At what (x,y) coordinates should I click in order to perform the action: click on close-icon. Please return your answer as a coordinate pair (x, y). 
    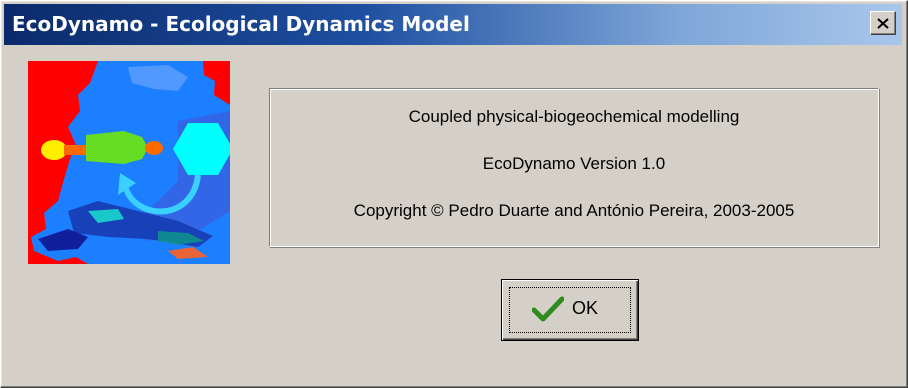
    Looking at the image, I should click on (883, 23).